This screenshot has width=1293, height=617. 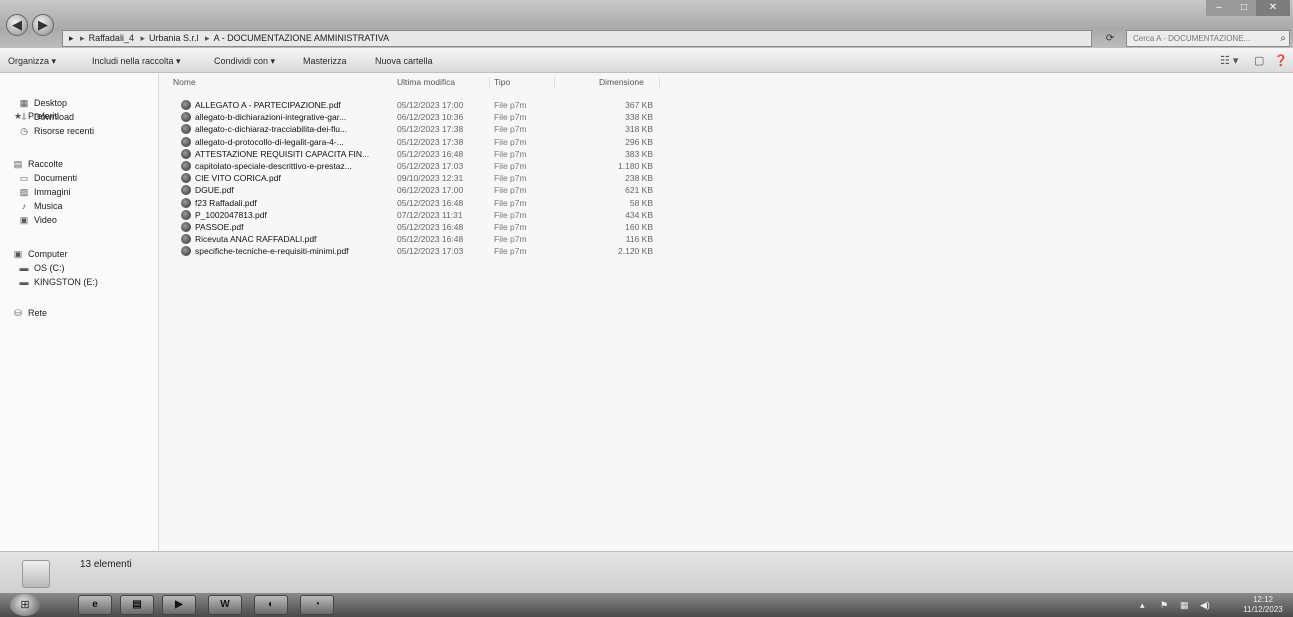 I want to click on sidebar-item-documents: ▭ Documenti, so click(x=46, y=178).